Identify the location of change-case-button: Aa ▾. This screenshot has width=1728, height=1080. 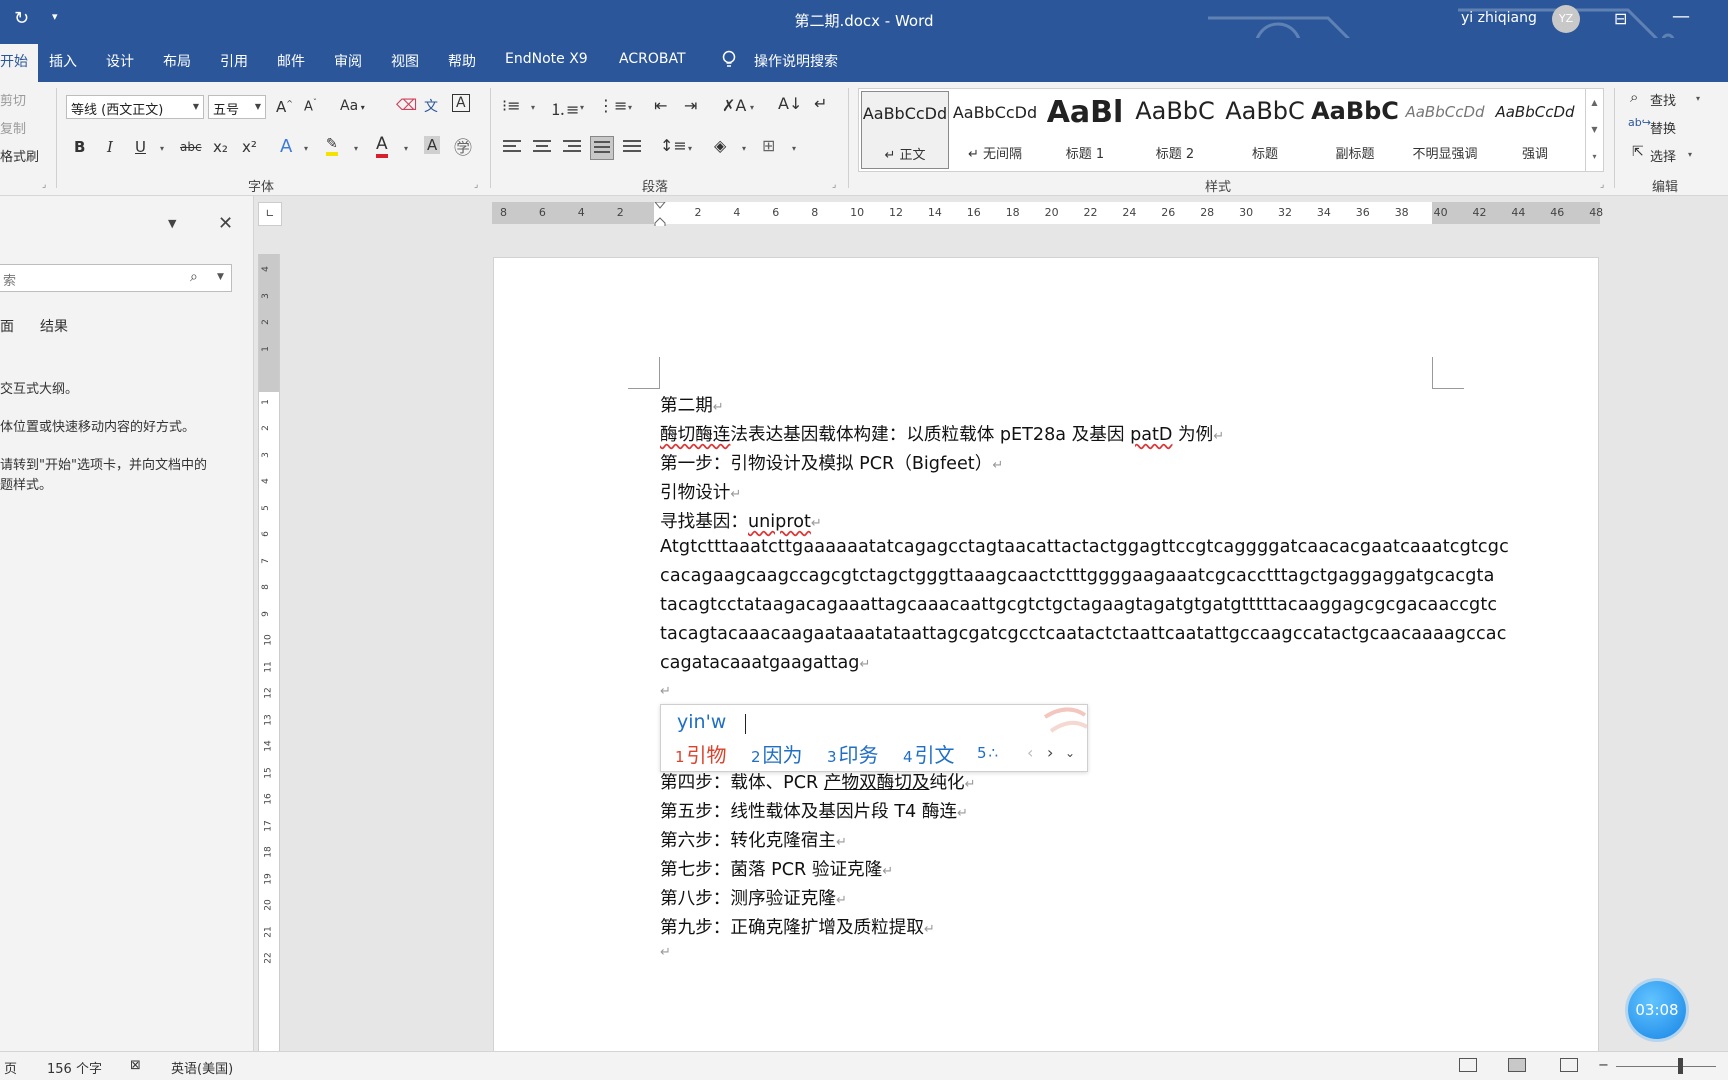
(352, 106).